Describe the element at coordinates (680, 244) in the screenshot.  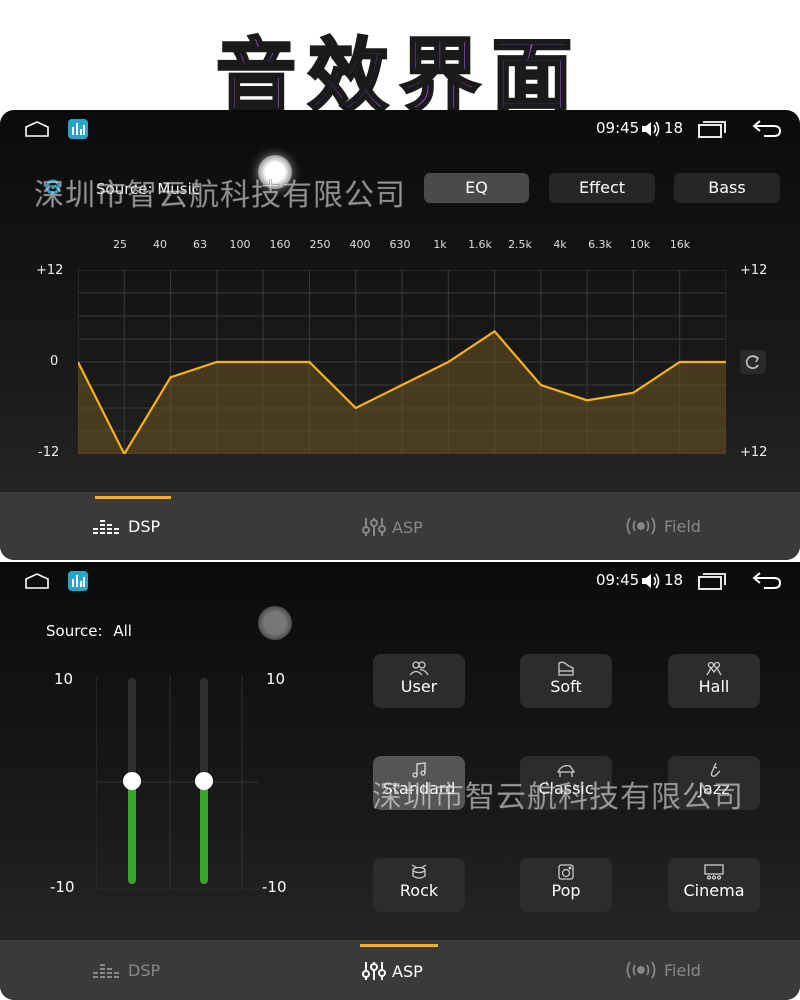
I see `freq-label: 16k` at that location.